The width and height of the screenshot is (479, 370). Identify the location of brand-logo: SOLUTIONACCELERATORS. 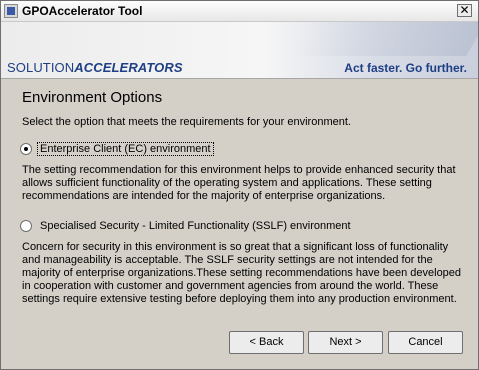
(95, 67).